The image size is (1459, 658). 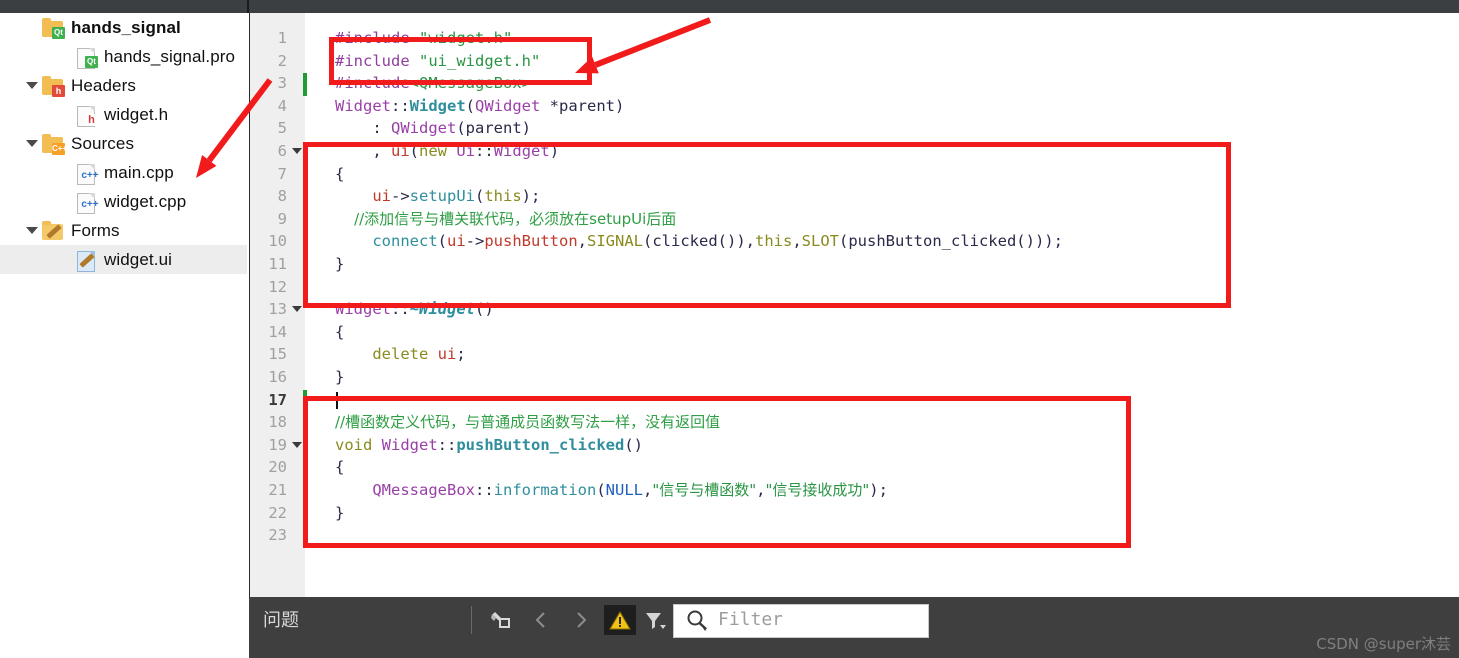 What do you see at coordinates (277, 309) in the screenshot?
I see `line-number: 13` at bounding box center [277, 309].